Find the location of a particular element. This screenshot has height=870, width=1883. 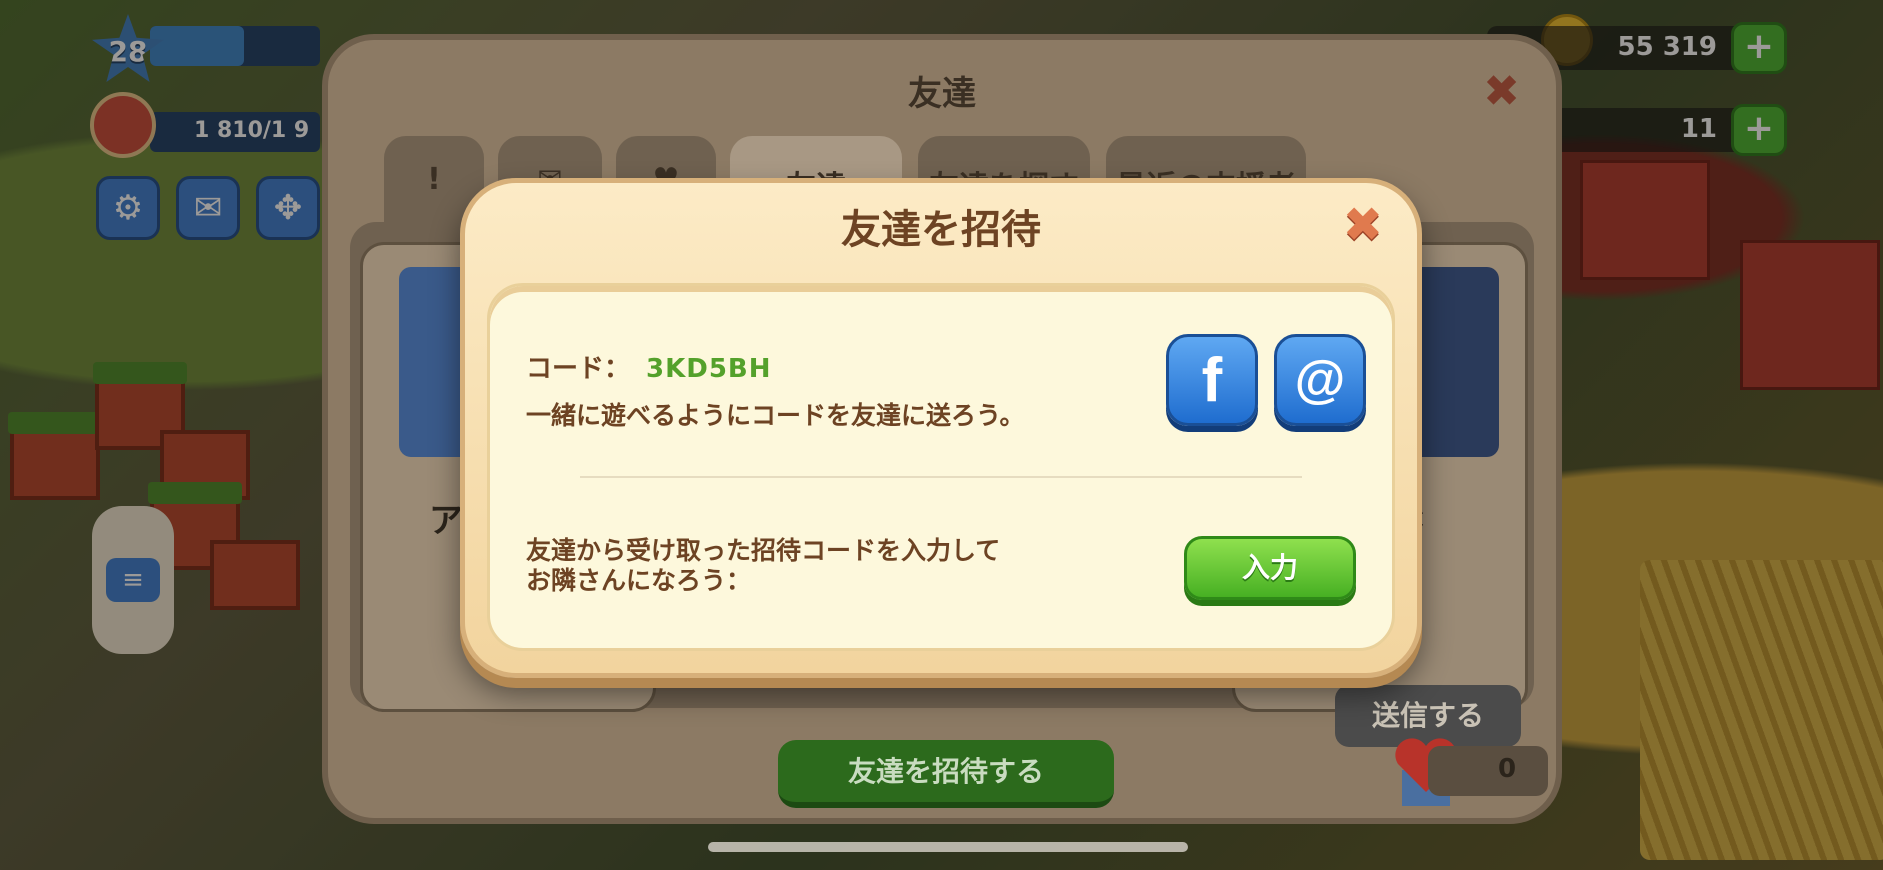

enter-code-line-2: お隣さんになろう： is located at coordinates (763, 581).